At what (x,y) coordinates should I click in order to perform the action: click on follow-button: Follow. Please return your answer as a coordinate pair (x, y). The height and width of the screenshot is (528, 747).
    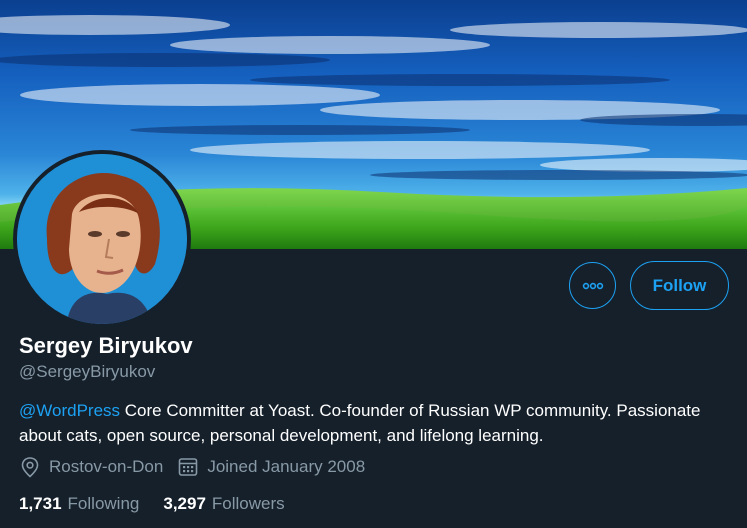
    Looking at the image, I should click on (679, 285).